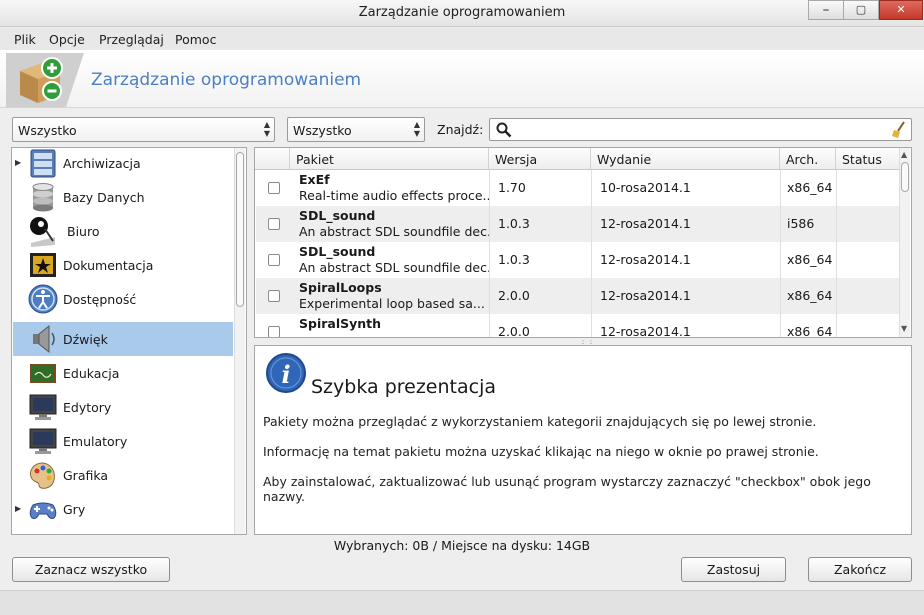  Describe the element at coordinates (389, 159) in the screenshot. I see `column-header-package: Pakiet` at that location.